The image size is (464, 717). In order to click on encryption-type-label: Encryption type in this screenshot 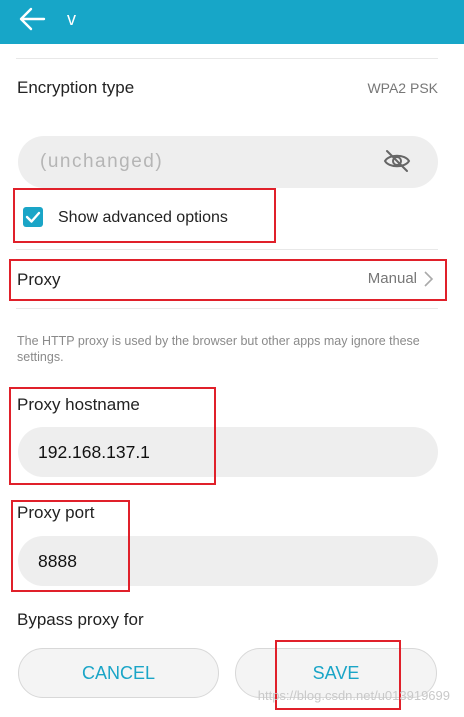, I will do `click(76, 87)`.